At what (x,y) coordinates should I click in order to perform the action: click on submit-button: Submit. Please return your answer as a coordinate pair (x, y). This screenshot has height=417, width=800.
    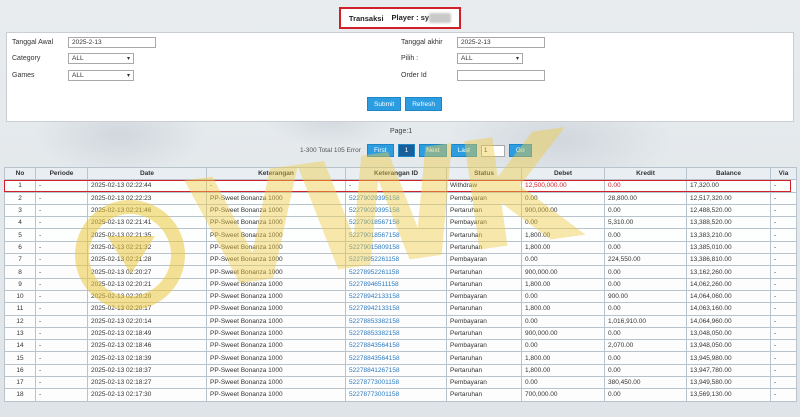
    Looking at the image, I should click on (384, 104).